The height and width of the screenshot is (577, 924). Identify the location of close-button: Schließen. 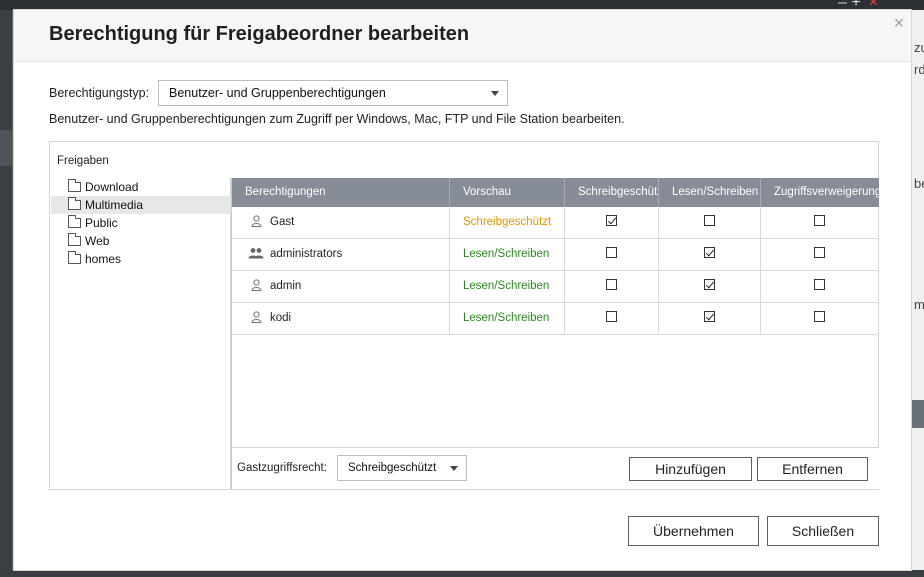
(823, 531).